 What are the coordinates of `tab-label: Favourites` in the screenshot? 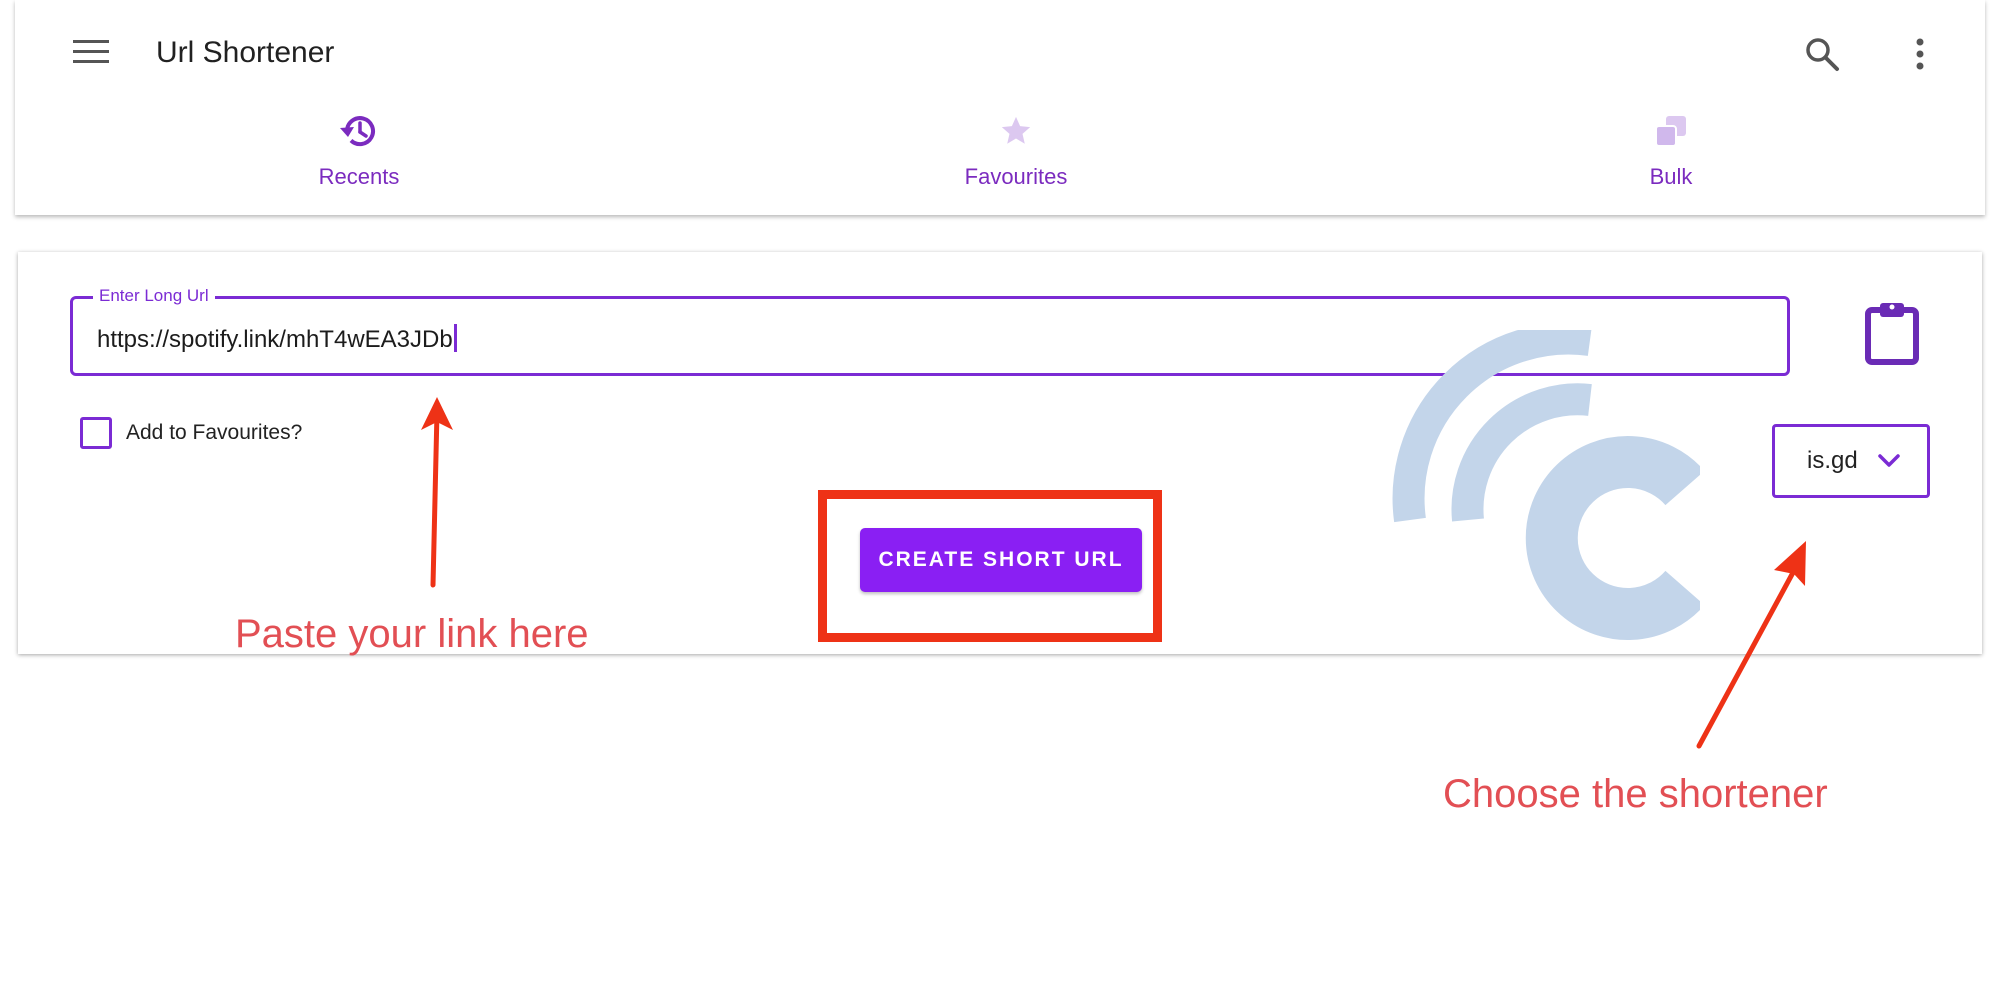 It's located at (1016, 176).